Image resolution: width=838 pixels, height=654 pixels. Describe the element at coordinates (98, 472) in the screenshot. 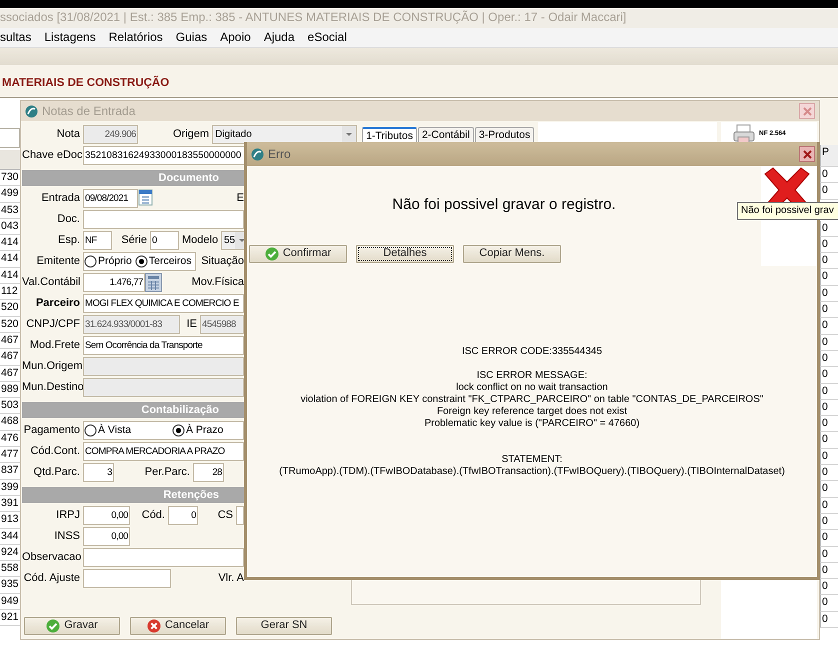

I see `input-field: 3` at that location.